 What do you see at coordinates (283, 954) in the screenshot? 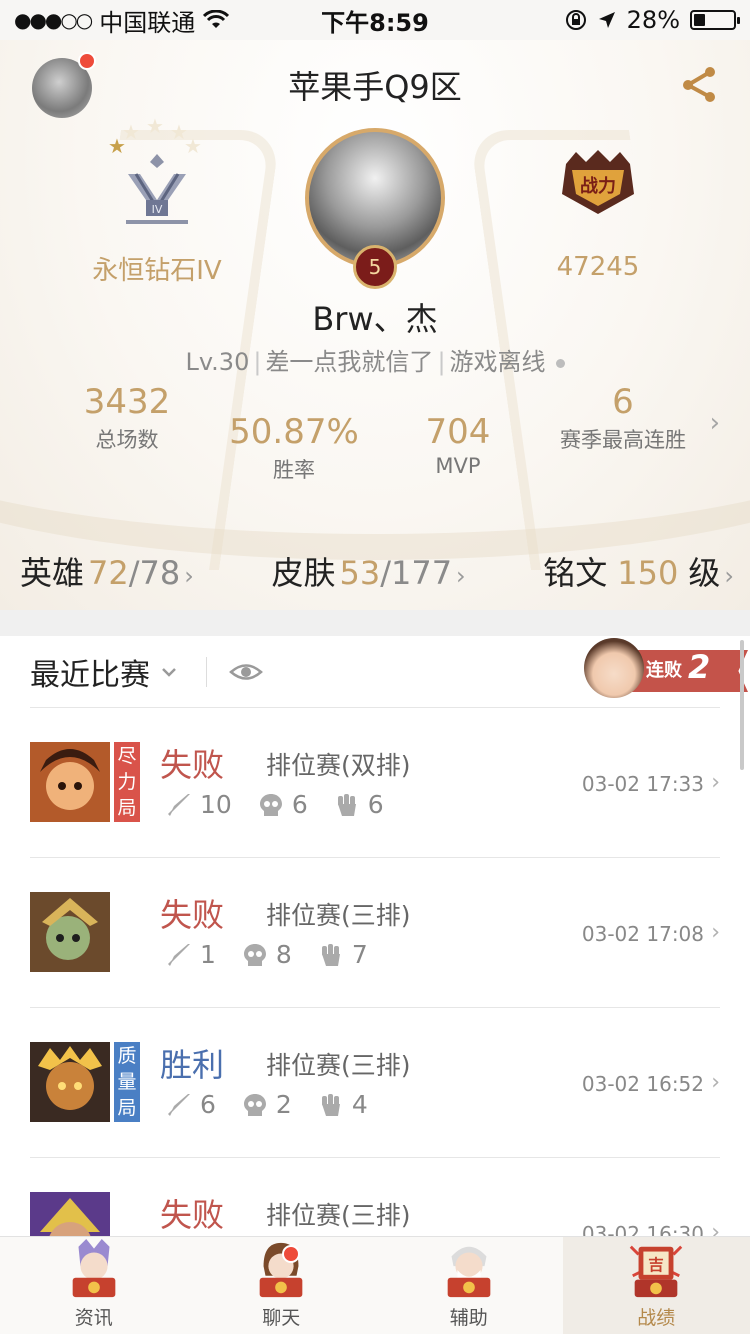
I see `deaths-value: 8` at bounding box center [283, 954].